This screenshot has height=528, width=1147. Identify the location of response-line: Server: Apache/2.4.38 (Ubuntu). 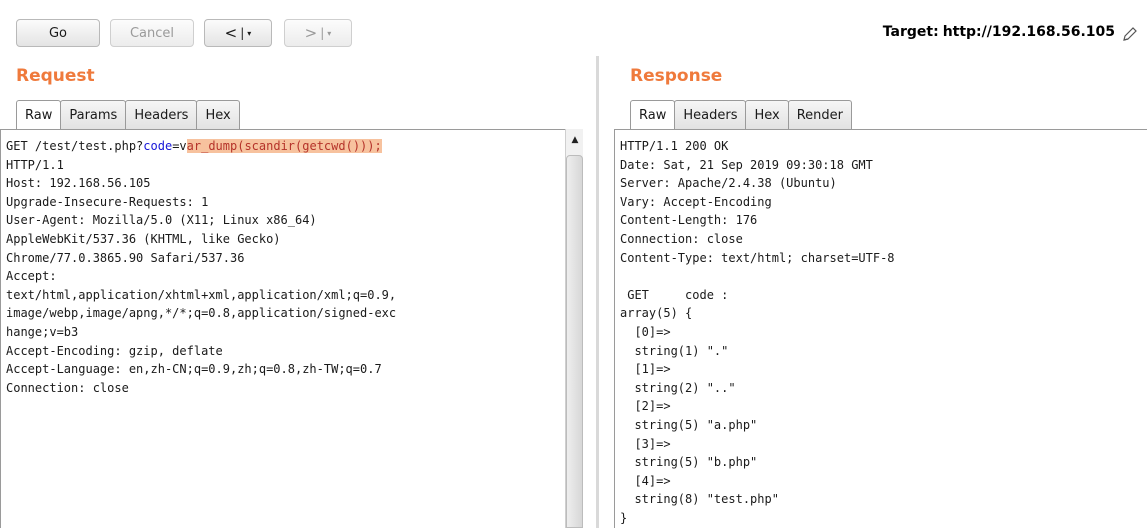
(728, 183).